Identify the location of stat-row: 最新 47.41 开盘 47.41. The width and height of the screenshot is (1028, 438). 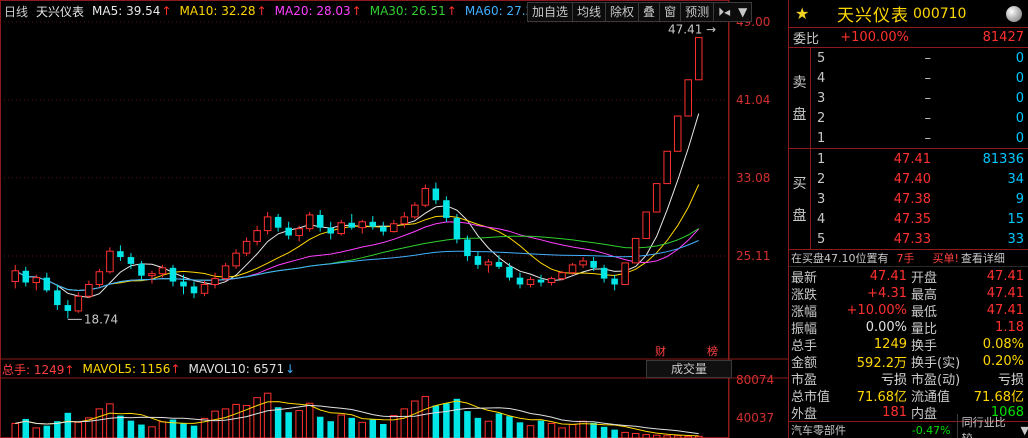
(908, 277).